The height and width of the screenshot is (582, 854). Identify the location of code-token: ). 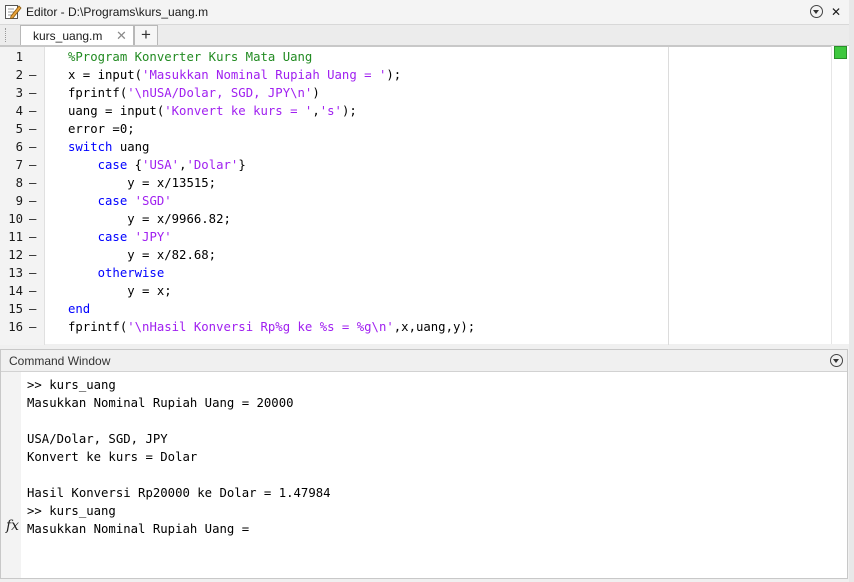
(316, 93).